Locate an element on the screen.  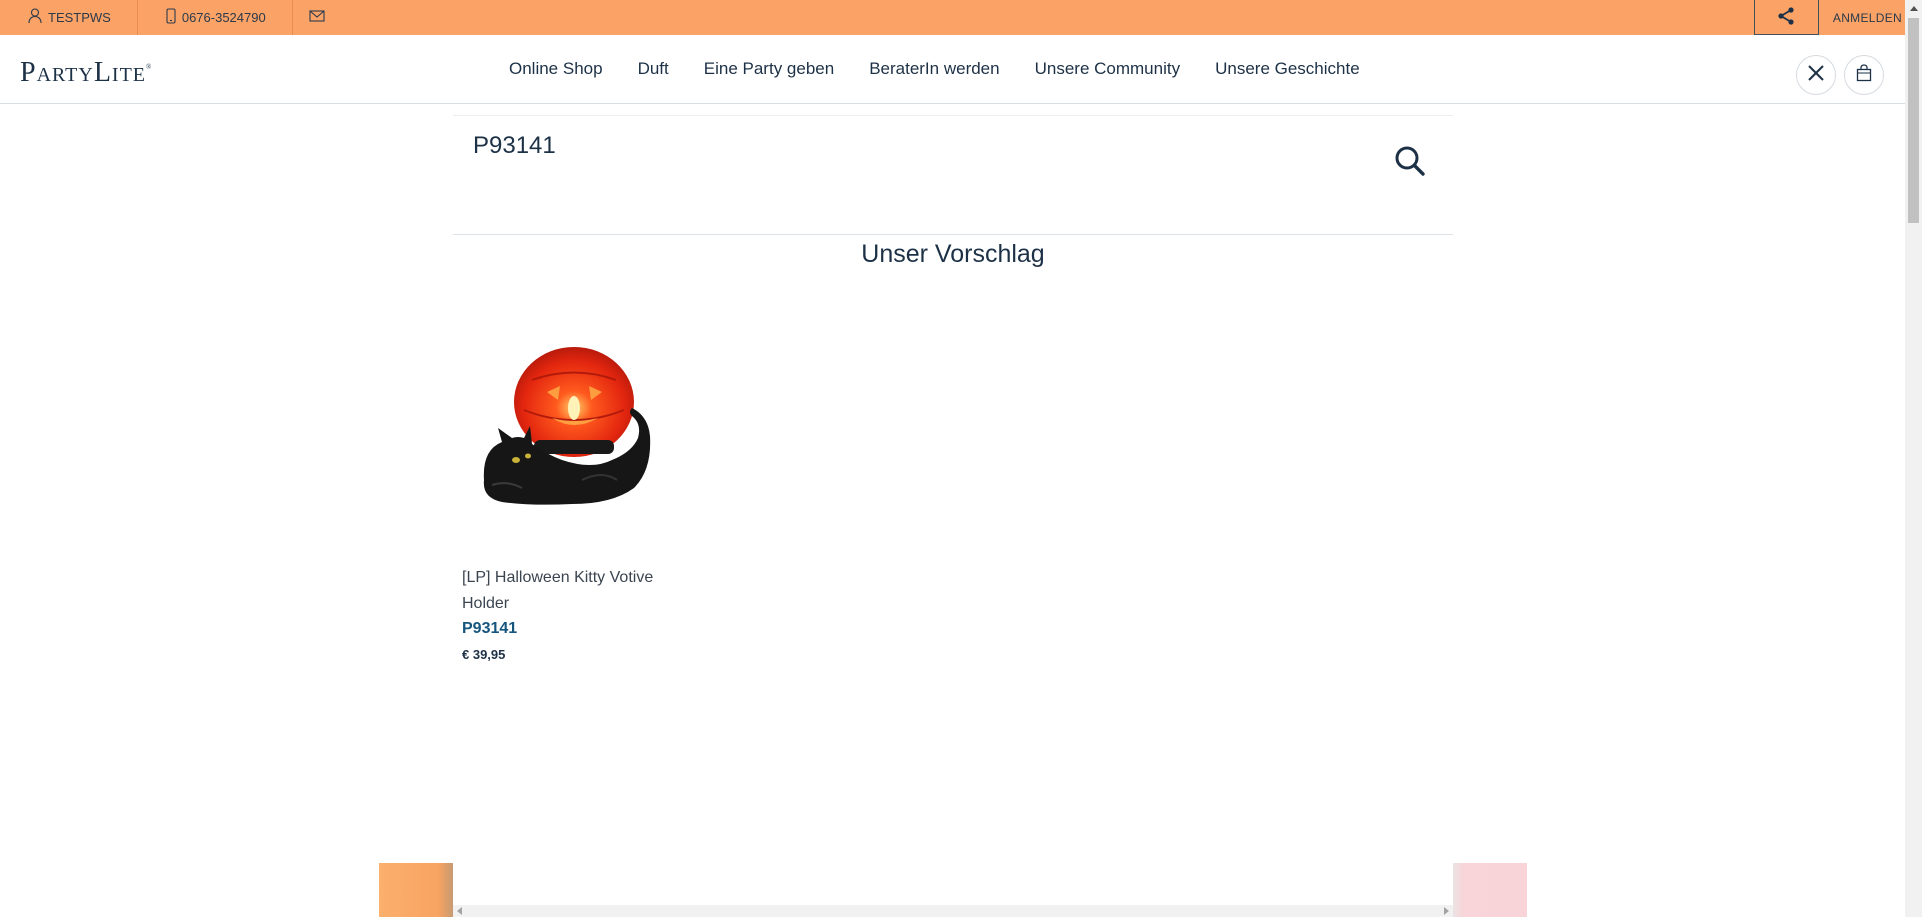
scrollbar-thumb is located at coordinates (1913, 120).